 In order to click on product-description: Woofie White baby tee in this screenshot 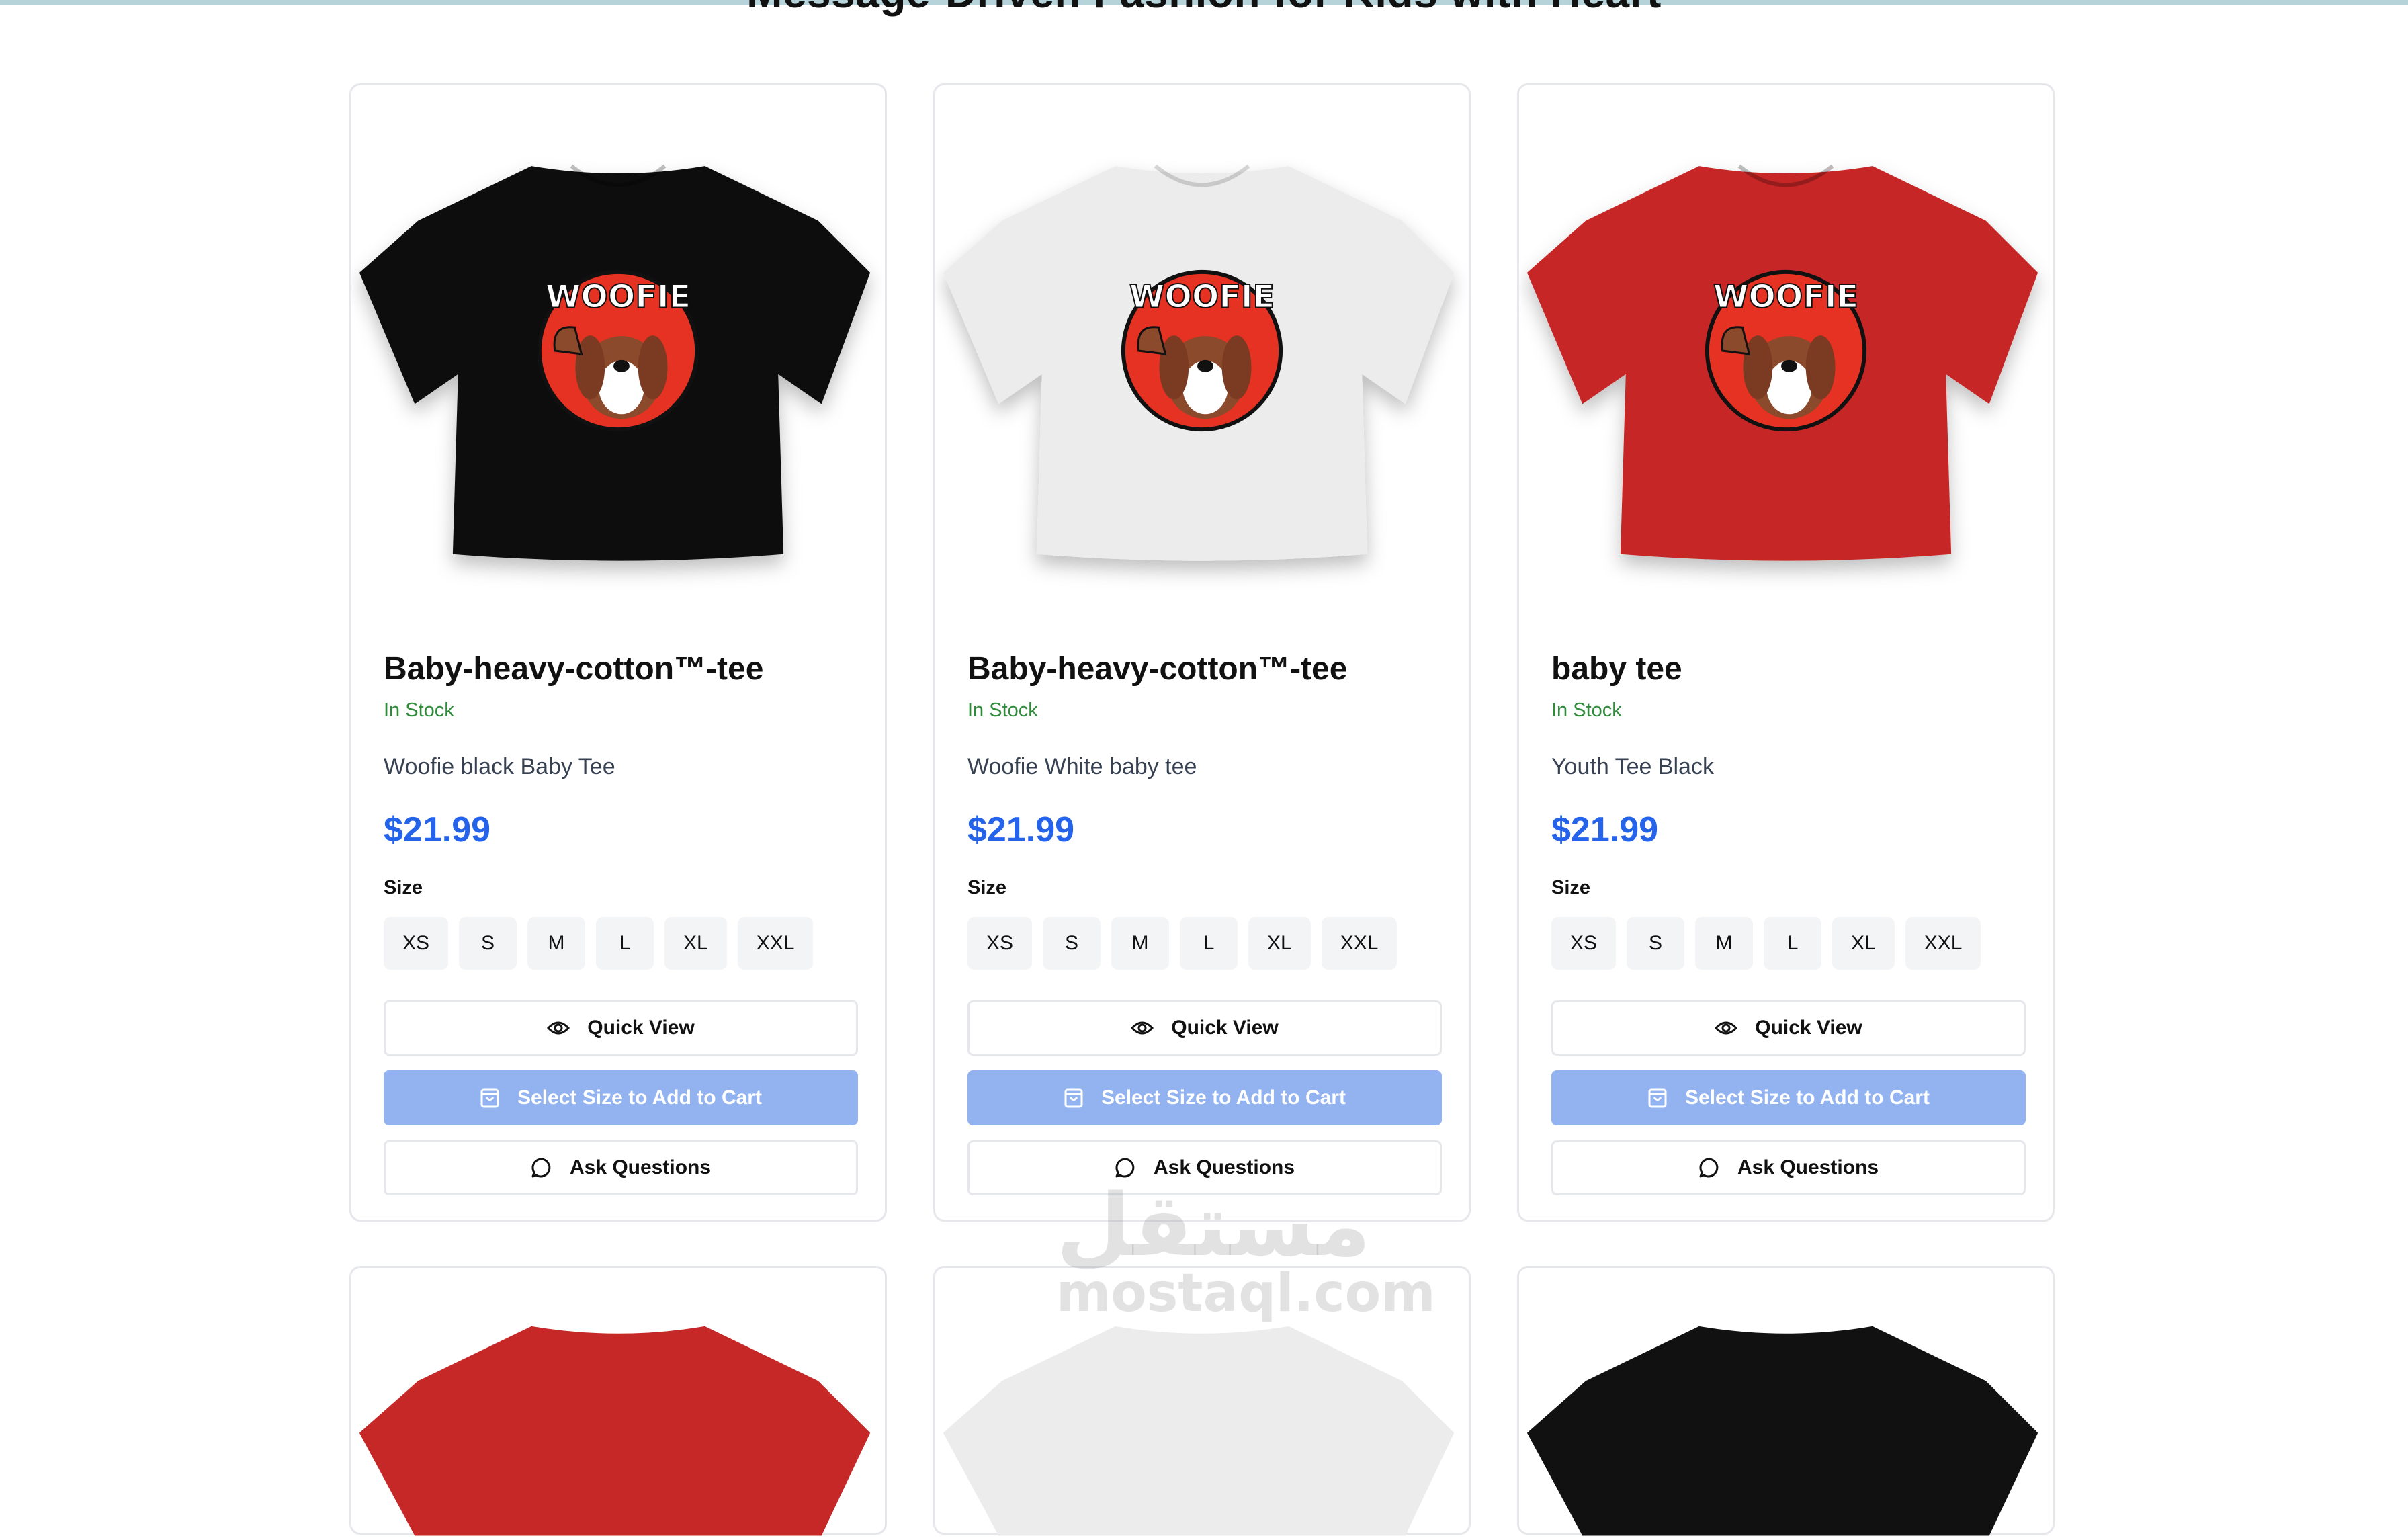, I will do `click(1082, 766)`.